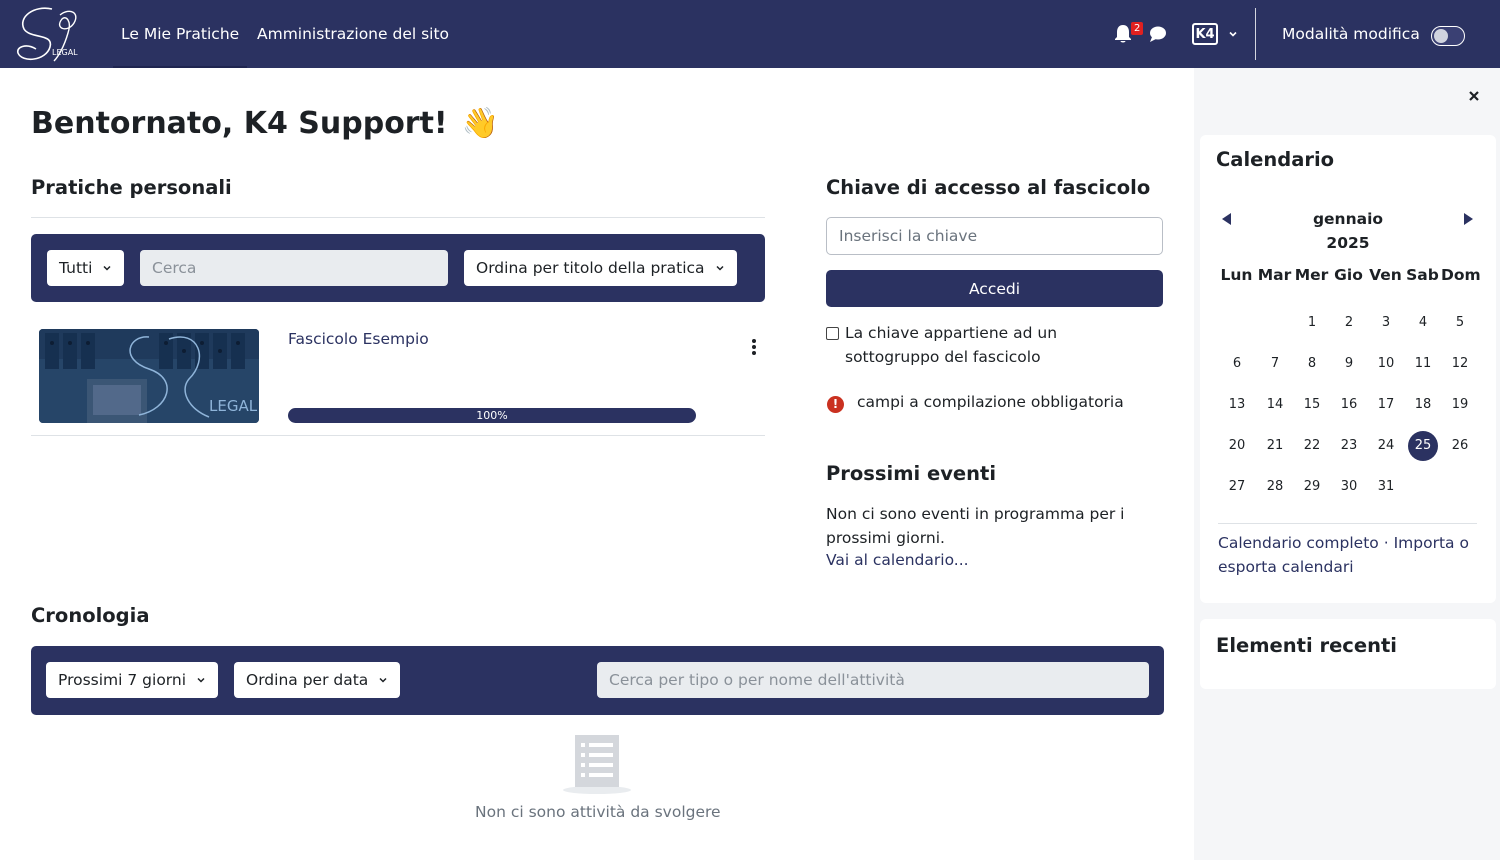 Image resolution: width=1500 pixels, height=860 pixels. Describe the element at coordinates (131, 187) in the screenshot. I see `personal-practices-title: Pratiche personali` at that location.